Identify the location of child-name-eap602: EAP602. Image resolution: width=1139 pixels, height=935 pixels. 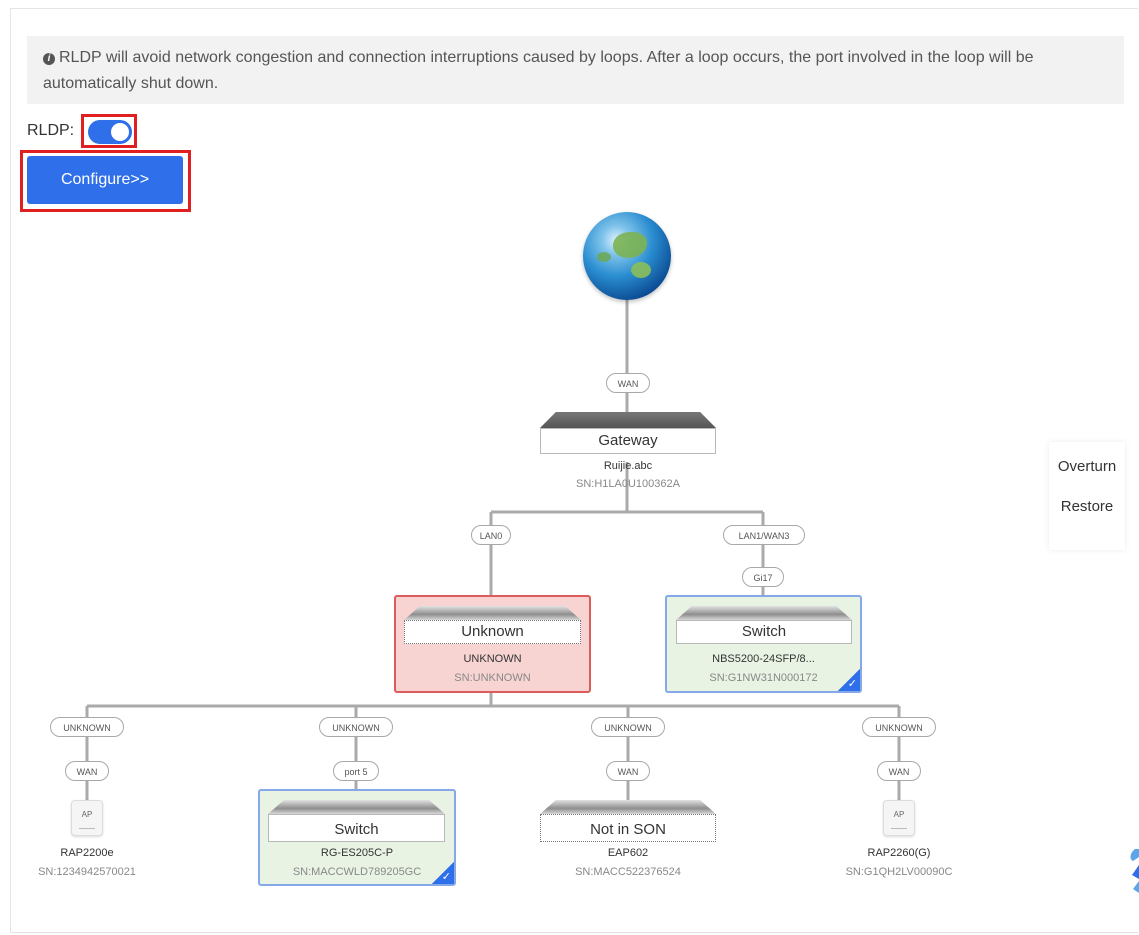
(628, 853).